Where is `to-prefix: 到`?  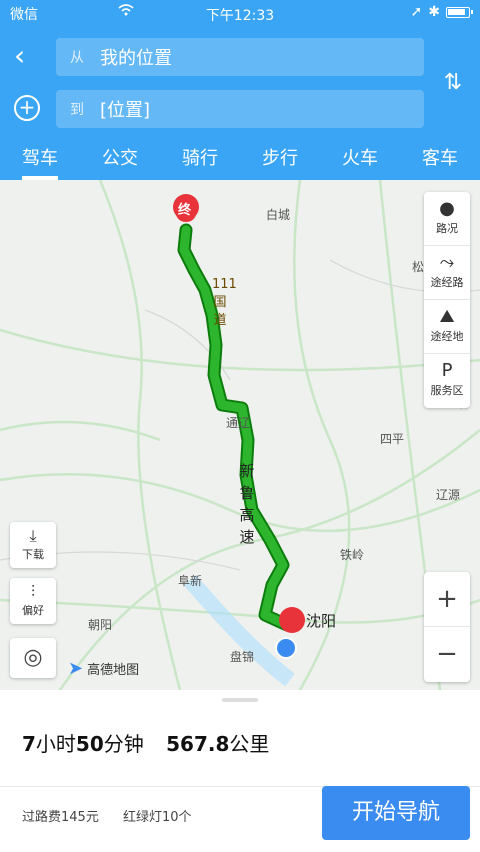 to-prefix: 到 is located at coordinates (77, 110).